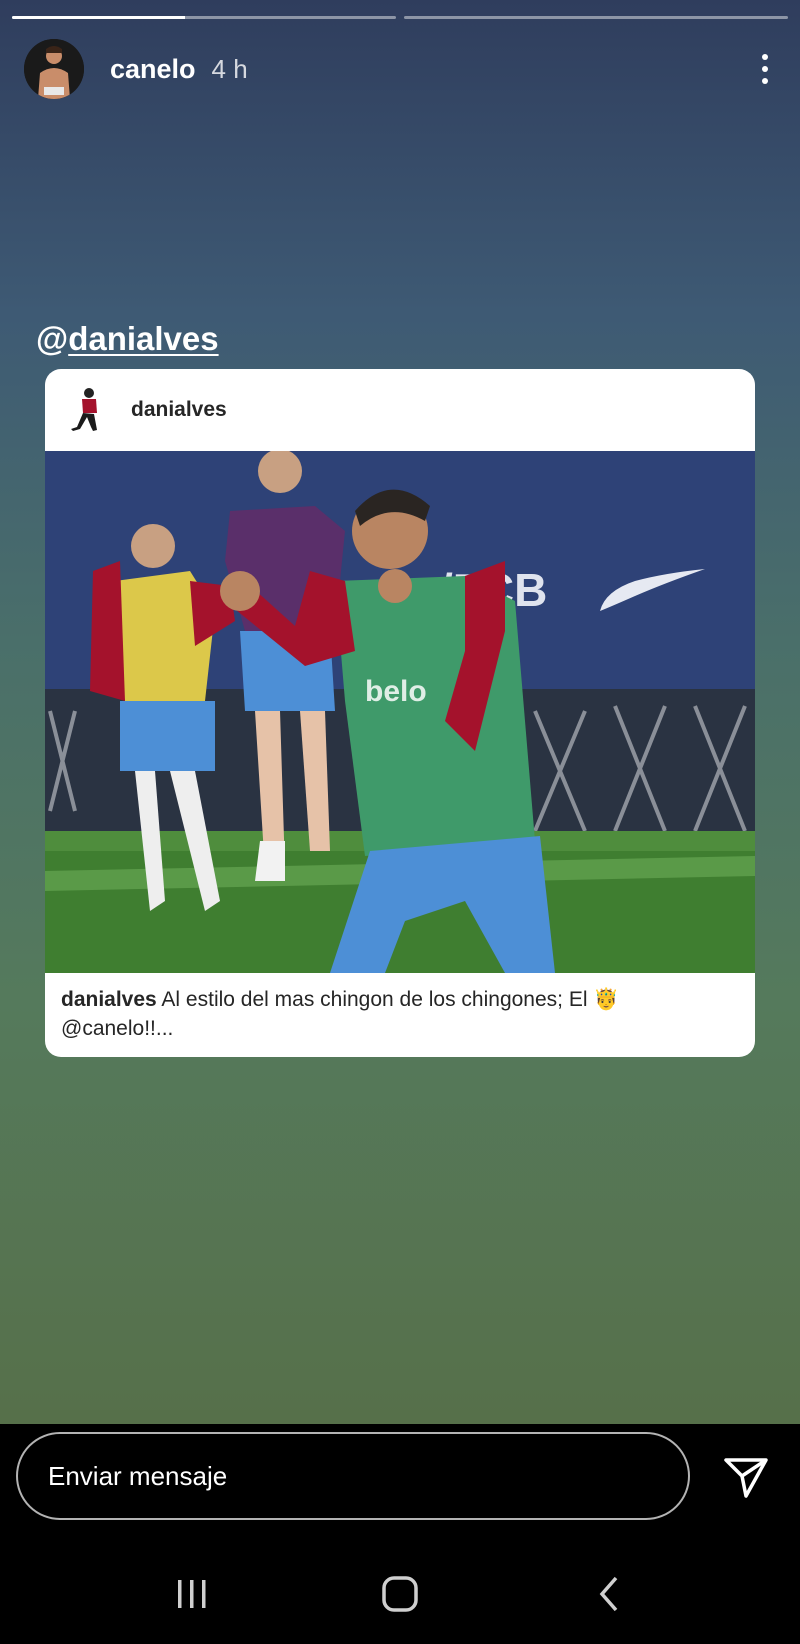 The image size is (800, 1644). What do you see at coordinates (229, 68) in the screenshot?
I see `story-time: 4 h` at bounding box center [229, 68].